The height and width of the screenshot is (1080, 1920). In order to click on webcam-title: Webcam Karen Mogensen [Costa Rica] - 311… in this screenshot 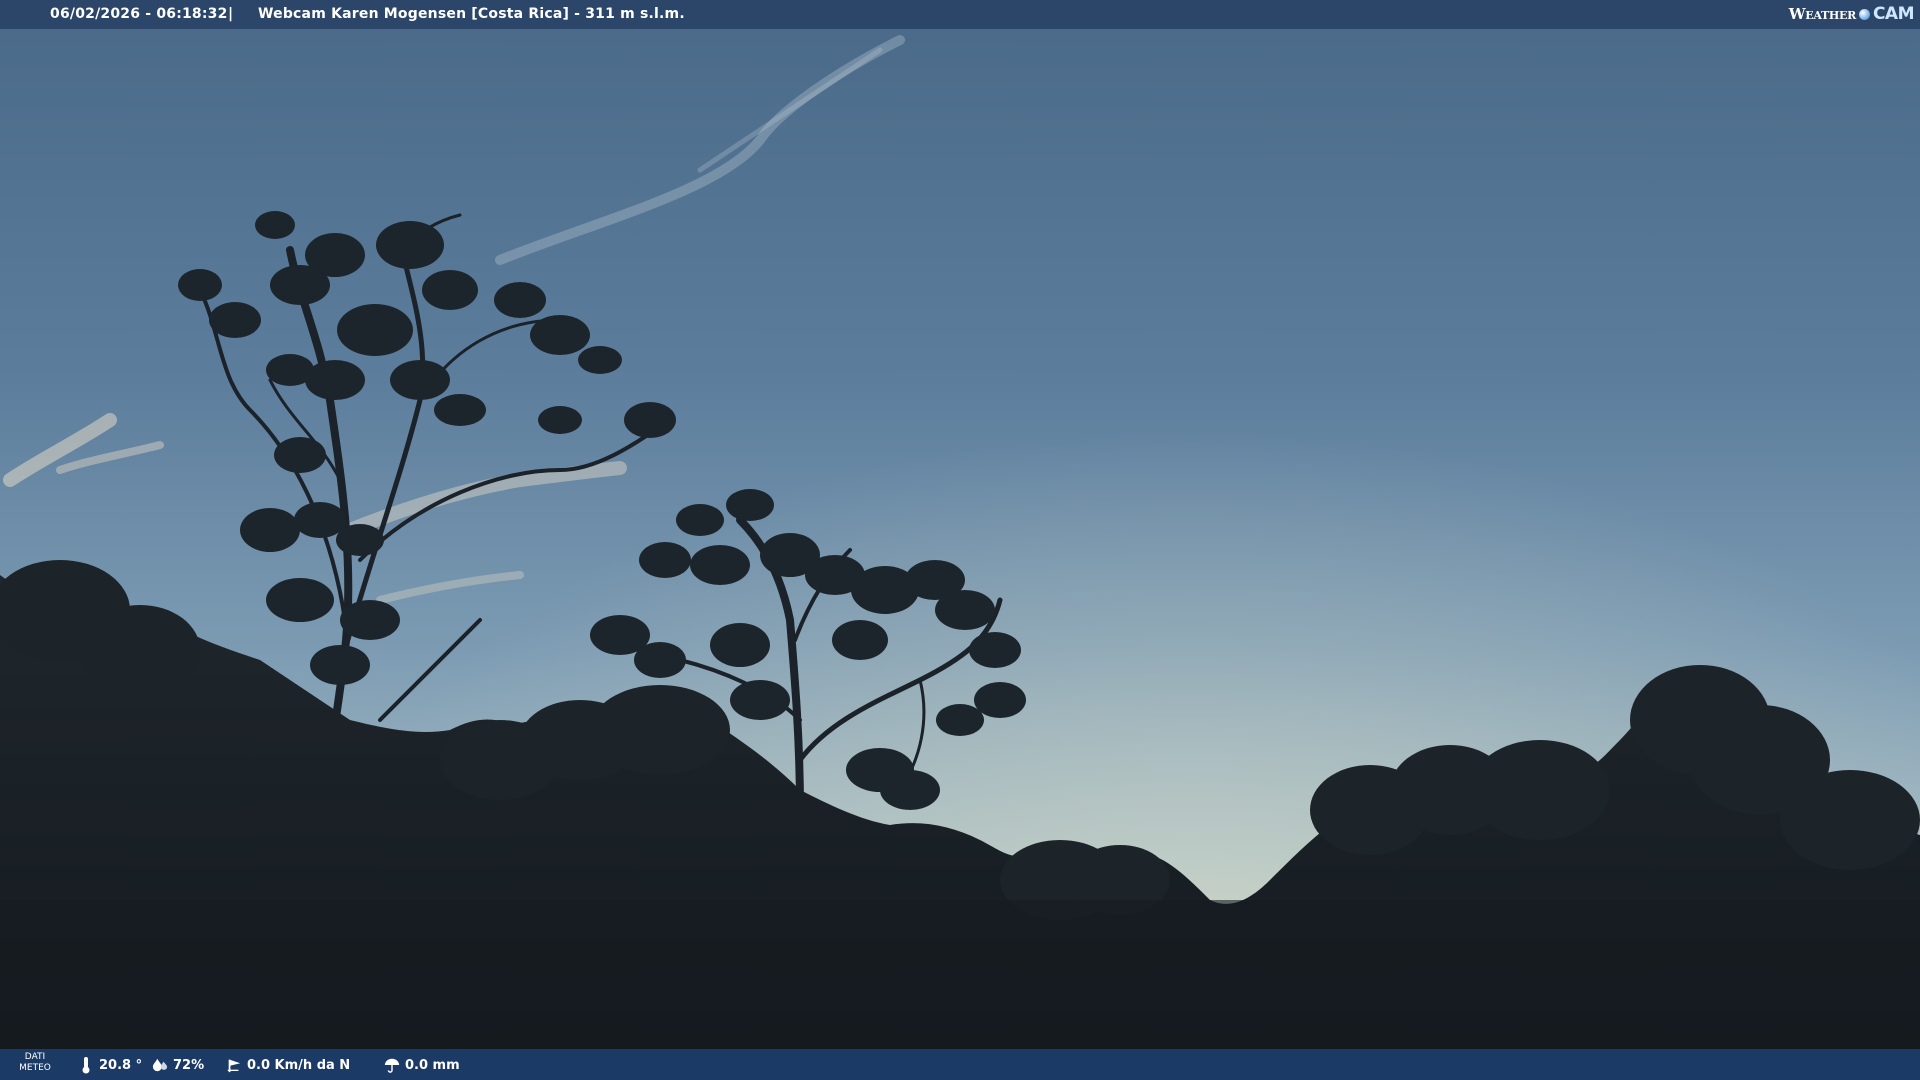, I will do `click(471, 14)`.